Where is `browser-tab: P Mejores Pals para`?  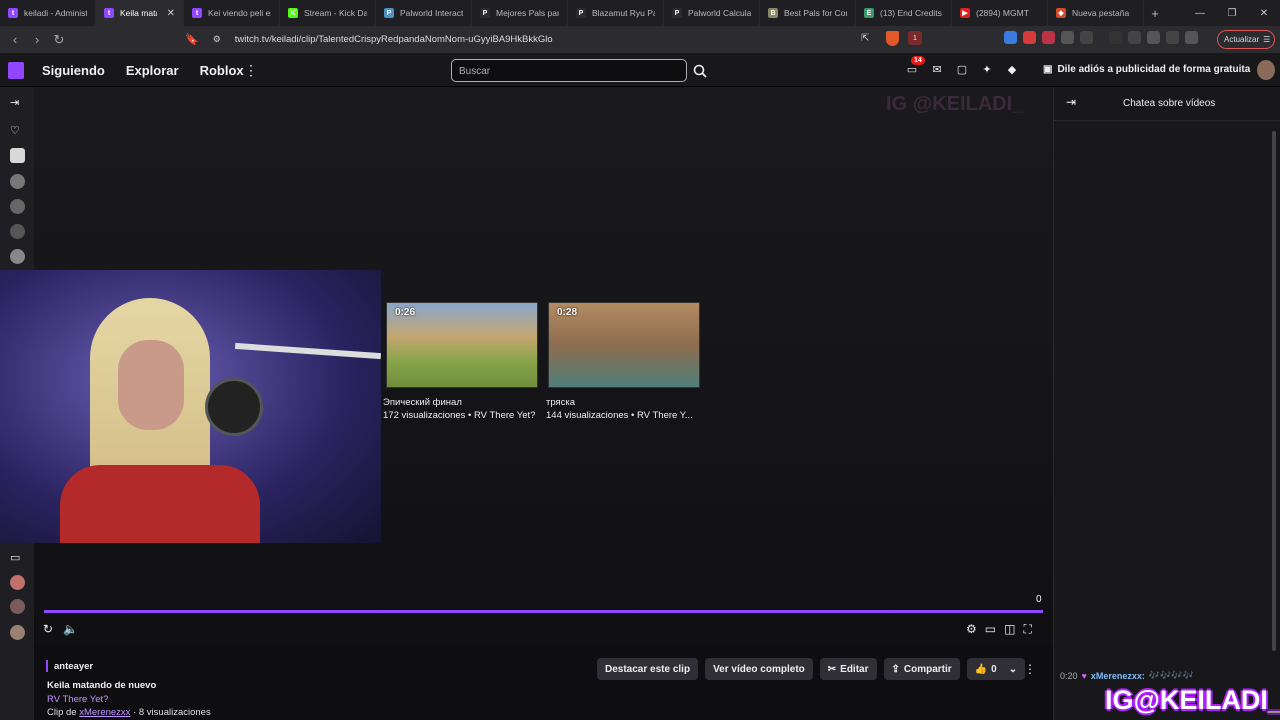
browser-tab: P Mejores Pals para is located at coordinates (520, 13).